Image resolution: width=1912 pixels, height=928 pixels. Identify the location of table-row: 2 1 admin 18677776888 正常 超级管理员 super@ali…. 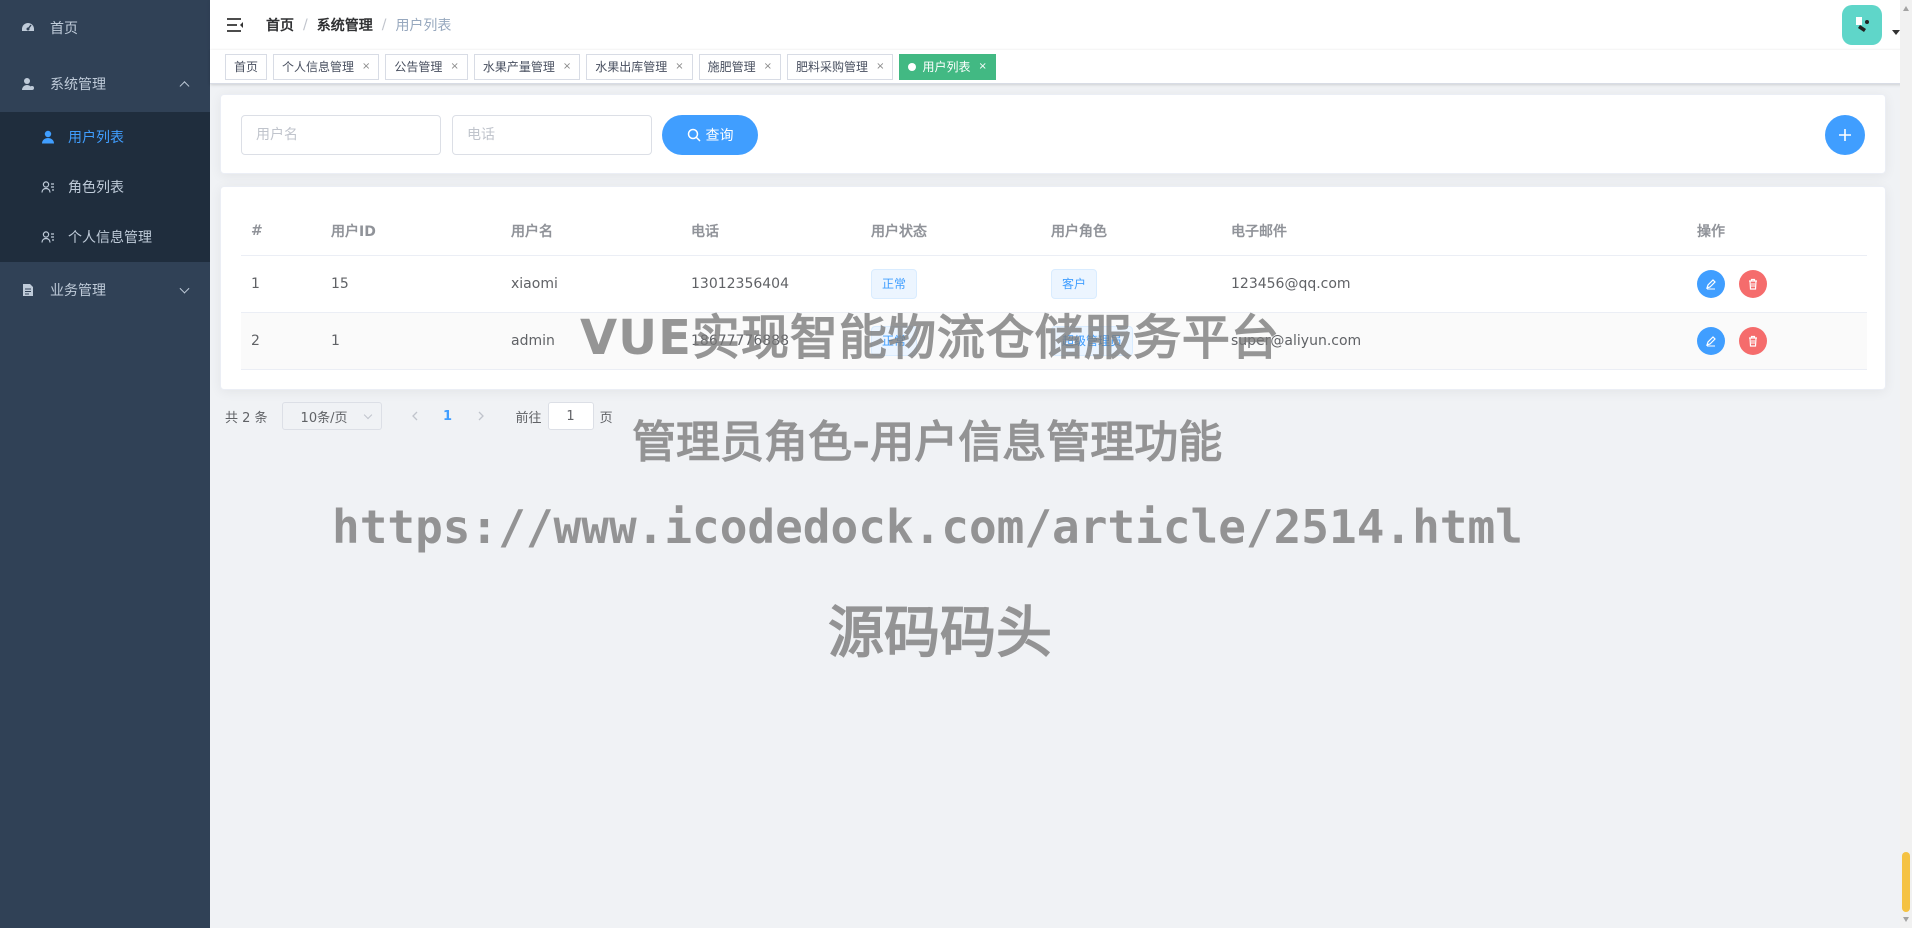
(1054, 341).